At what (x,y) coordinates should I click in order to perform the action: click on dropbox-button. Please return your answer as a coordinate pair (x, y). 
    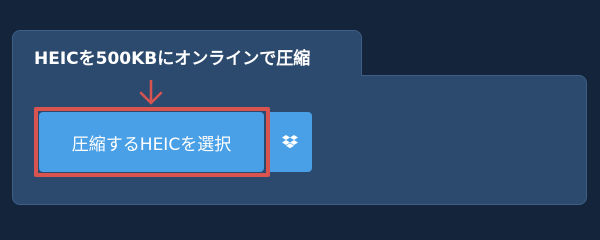
    Looking at the image, I should click on (289, 142).